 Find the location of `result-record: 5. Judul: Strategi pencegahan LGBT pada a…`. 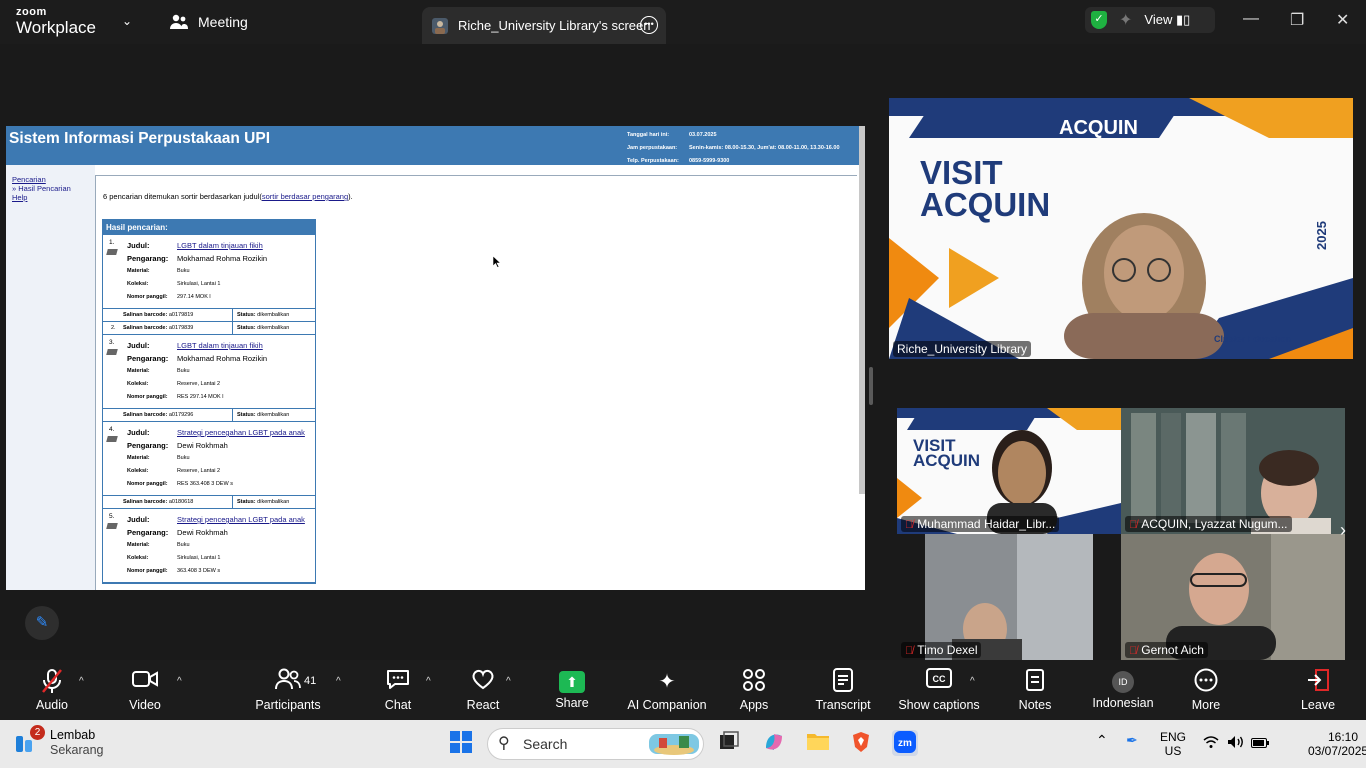

result-record: 5. Judul: Strategi pencegahan LGBT pada a… is located at coordinates (209, 546).